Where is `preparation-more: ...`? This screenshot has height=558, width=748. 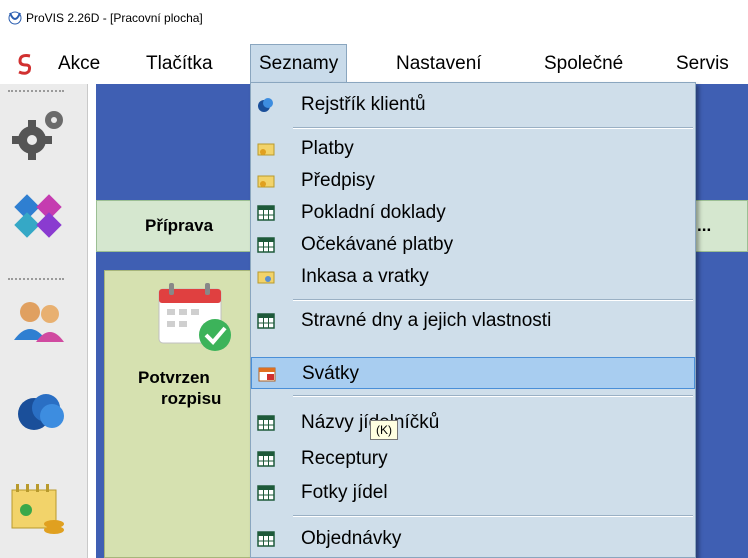
preparation-more: ... is located at coordinates (704, 225).